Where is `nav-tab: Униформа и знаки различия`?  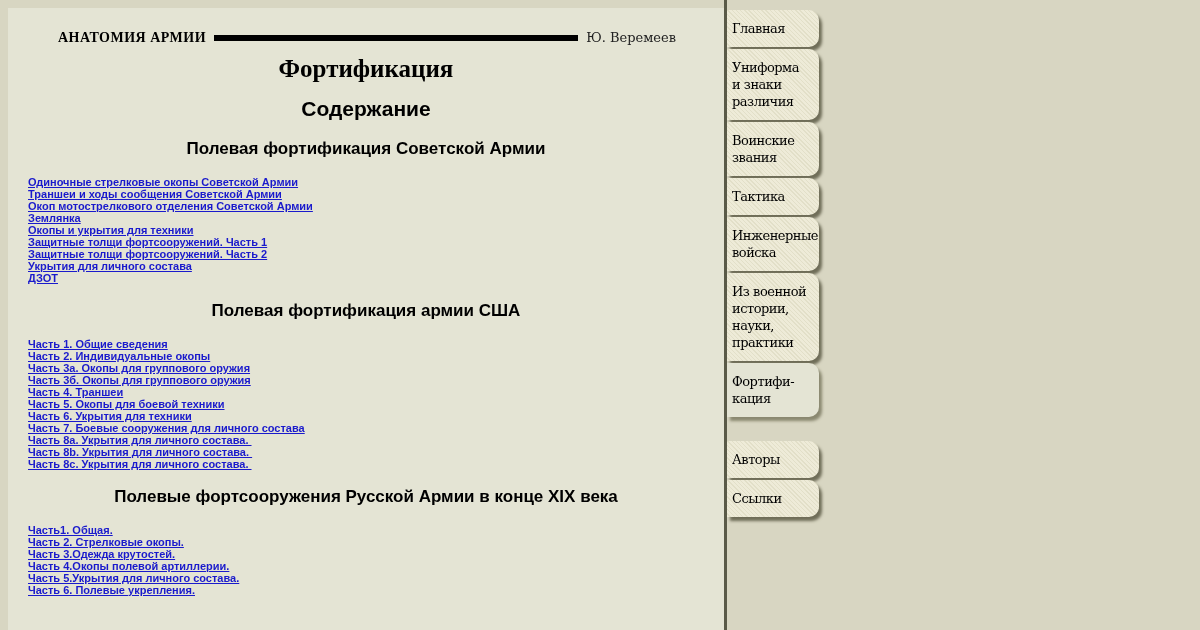 nav-tab: Униформа и знаки различия is located at coordinates (773, 84).